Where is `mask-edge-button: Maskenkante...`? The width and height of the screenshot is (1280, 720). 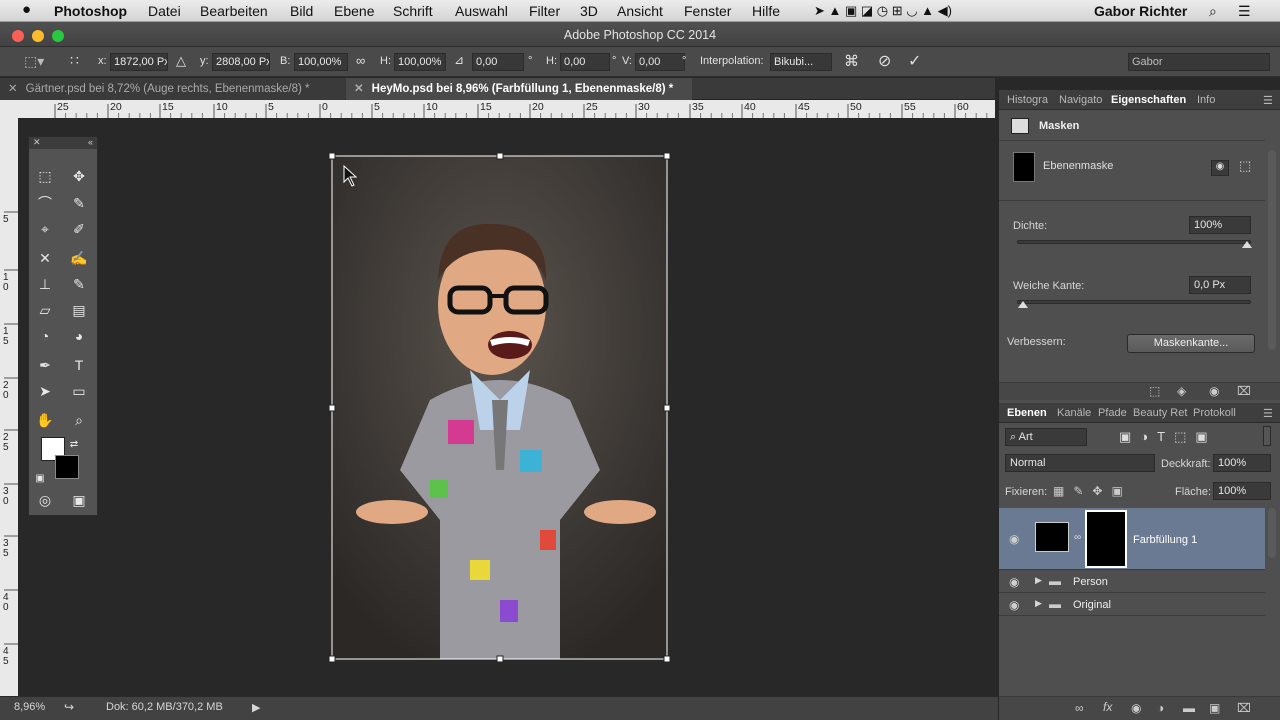 mask-edge-button: Maskenkante... is located at coordinates (1191, 343).